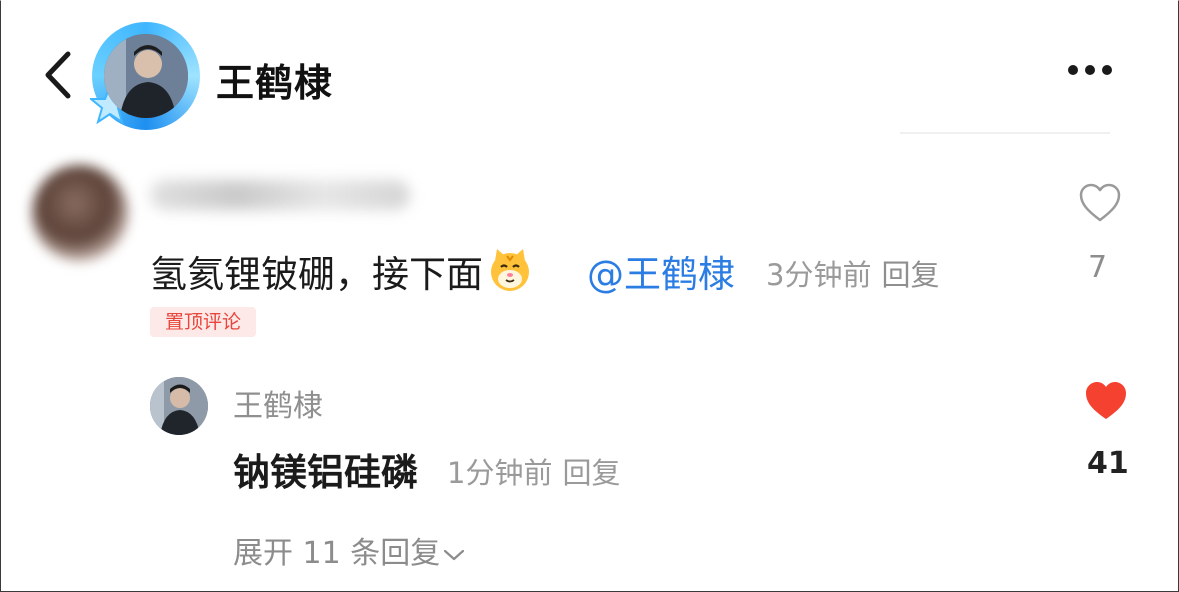 This screenshot has width=1179, height=592. Describe the element at coordinates (1073, 70) in the screenshot. I see `more-horizontal-icon` at that location.